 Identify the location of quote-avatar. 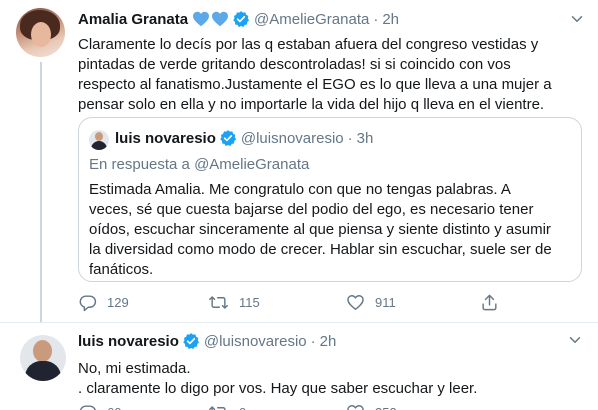
(99, 140).